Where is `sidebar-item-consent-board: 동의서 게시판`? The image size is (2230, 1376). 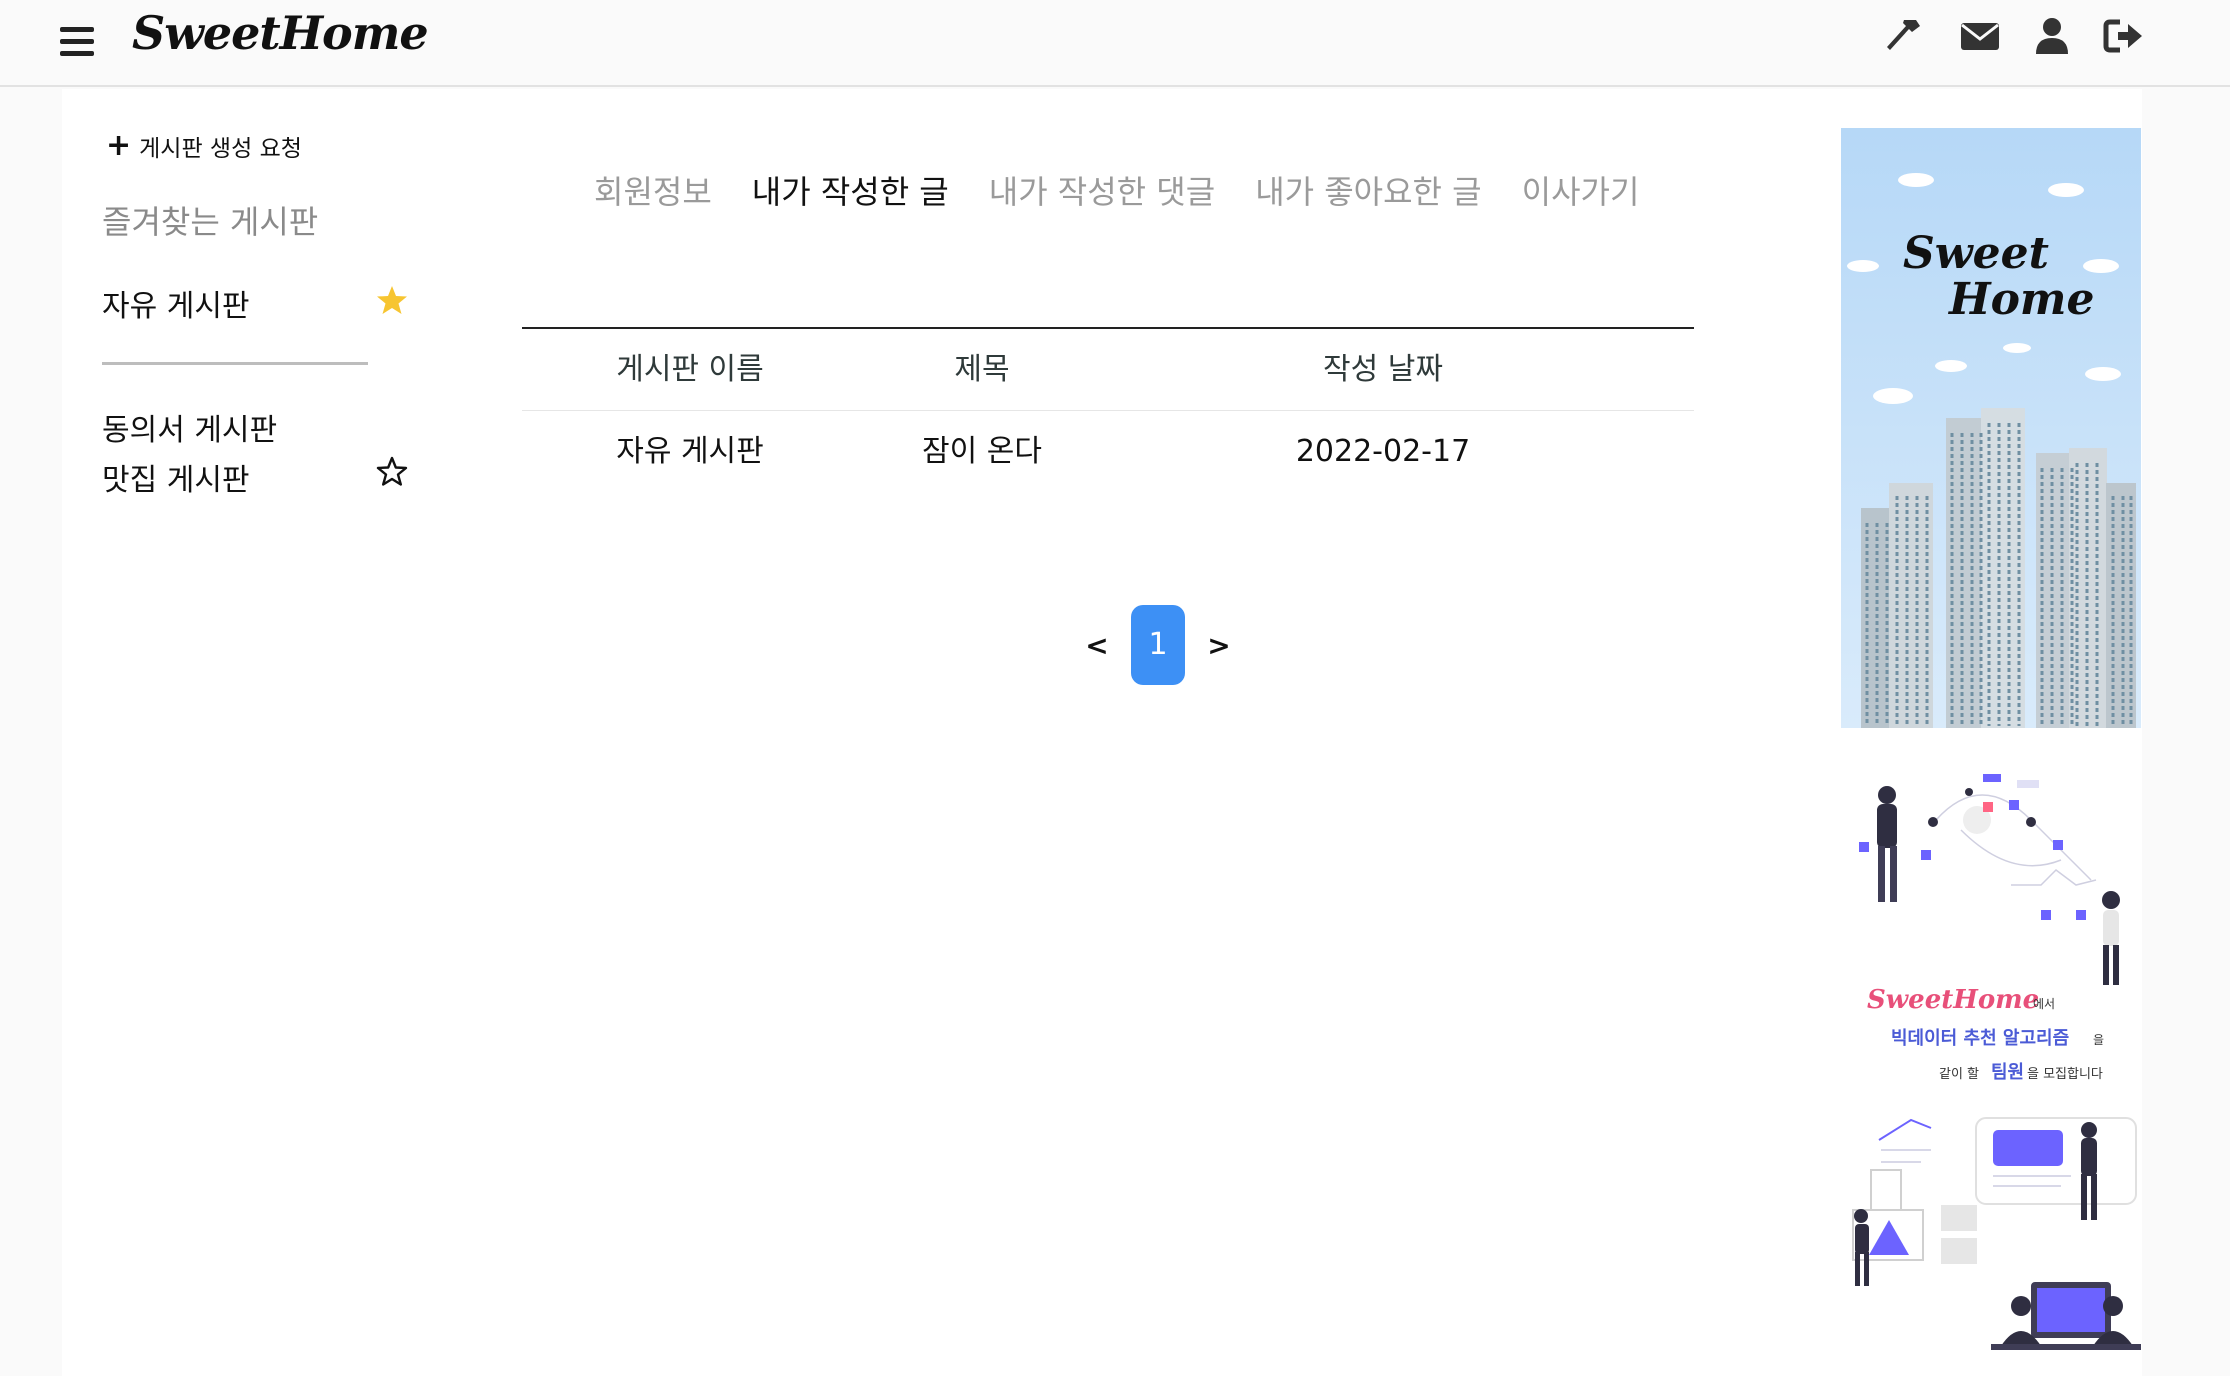 sidebar-item-consent-board: 동의서 게시판 is located at coordinates (189, 427).